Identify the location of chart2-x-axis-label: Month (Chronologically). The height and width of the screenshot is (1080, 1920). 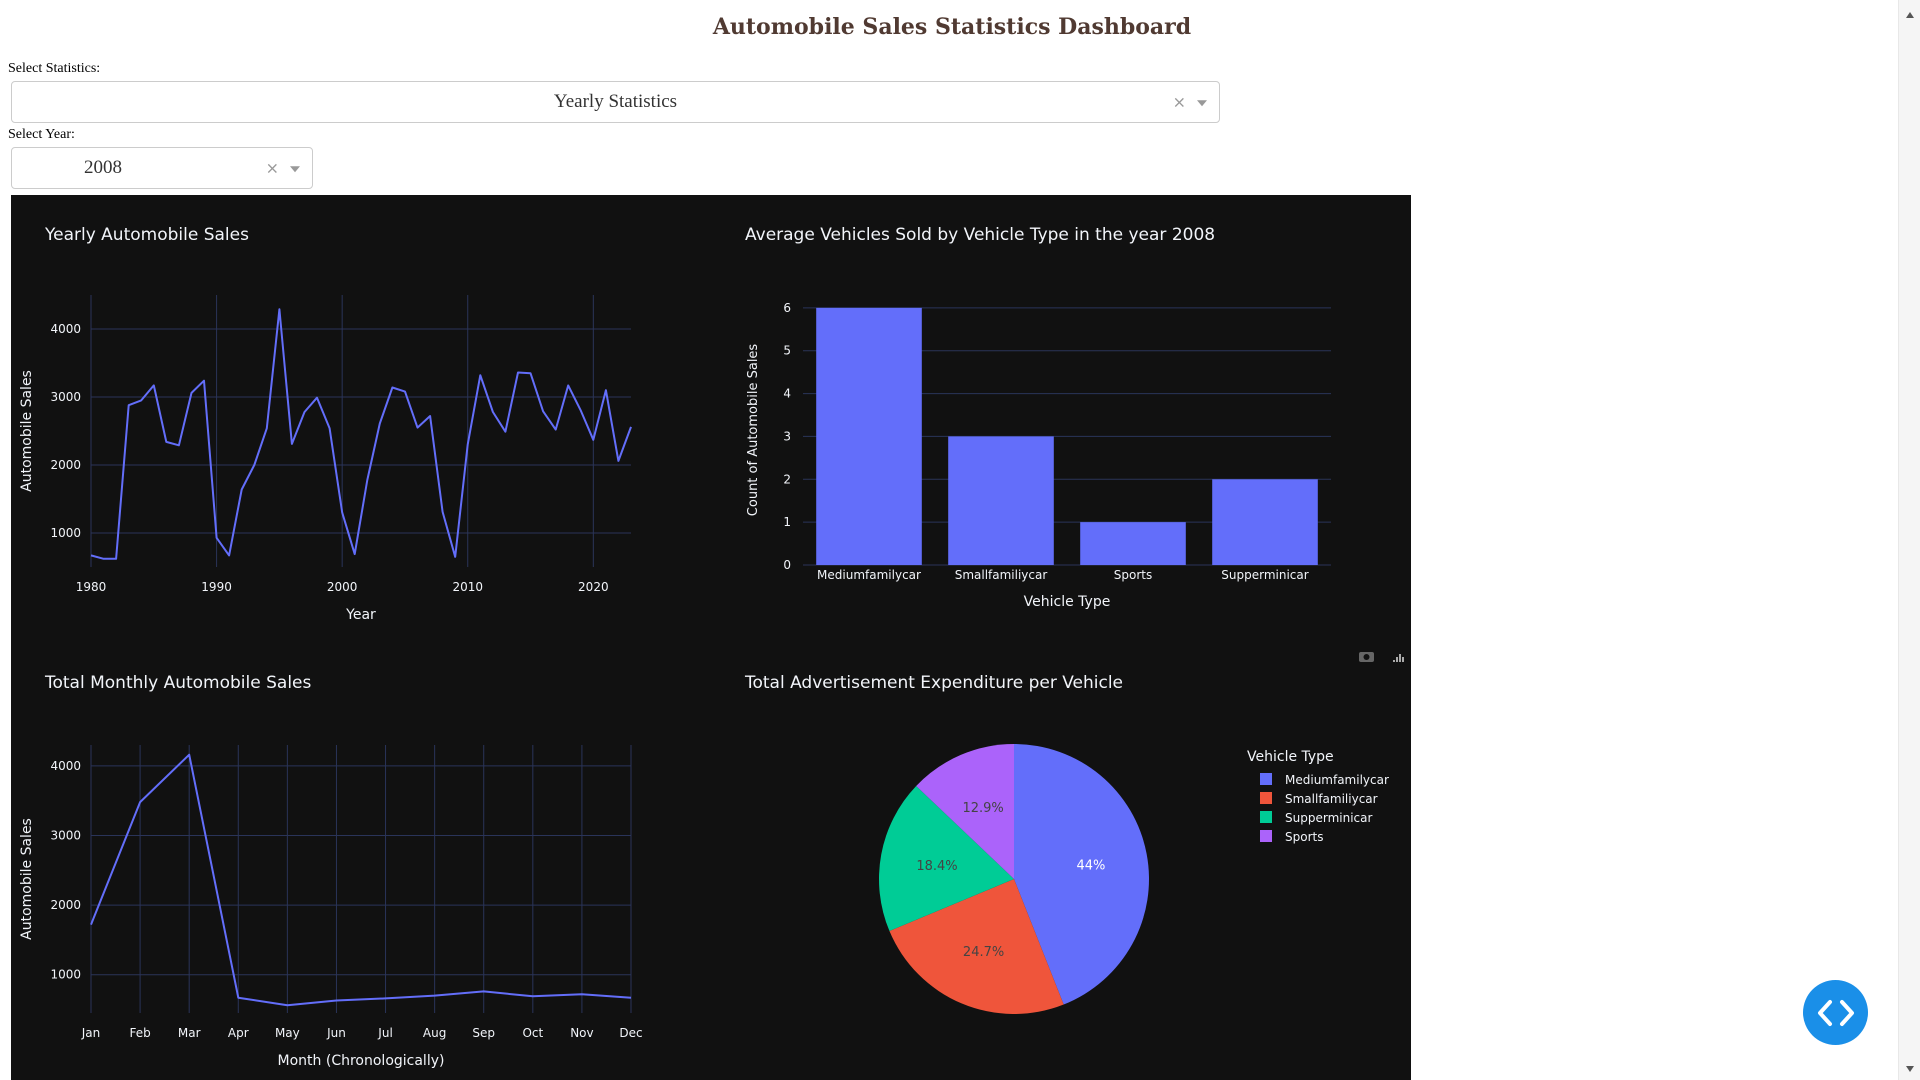
(361, 1061).